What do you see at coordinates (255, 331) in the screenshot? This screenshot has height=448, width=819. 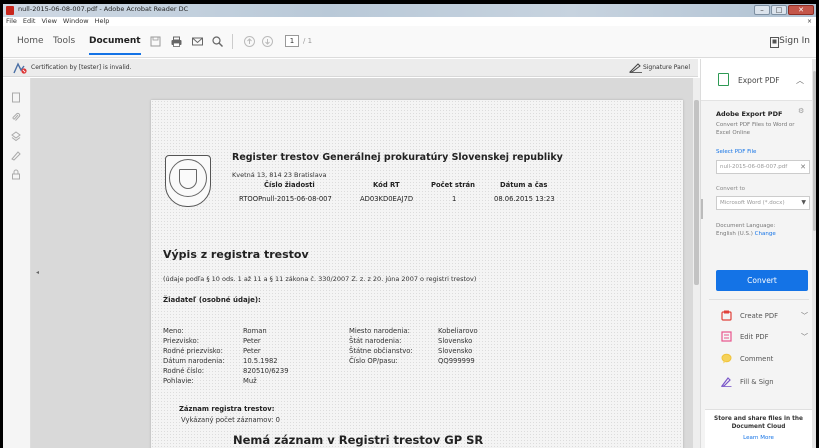 I see `field-value-first-name: Roman` at bounding box center [255, 331].